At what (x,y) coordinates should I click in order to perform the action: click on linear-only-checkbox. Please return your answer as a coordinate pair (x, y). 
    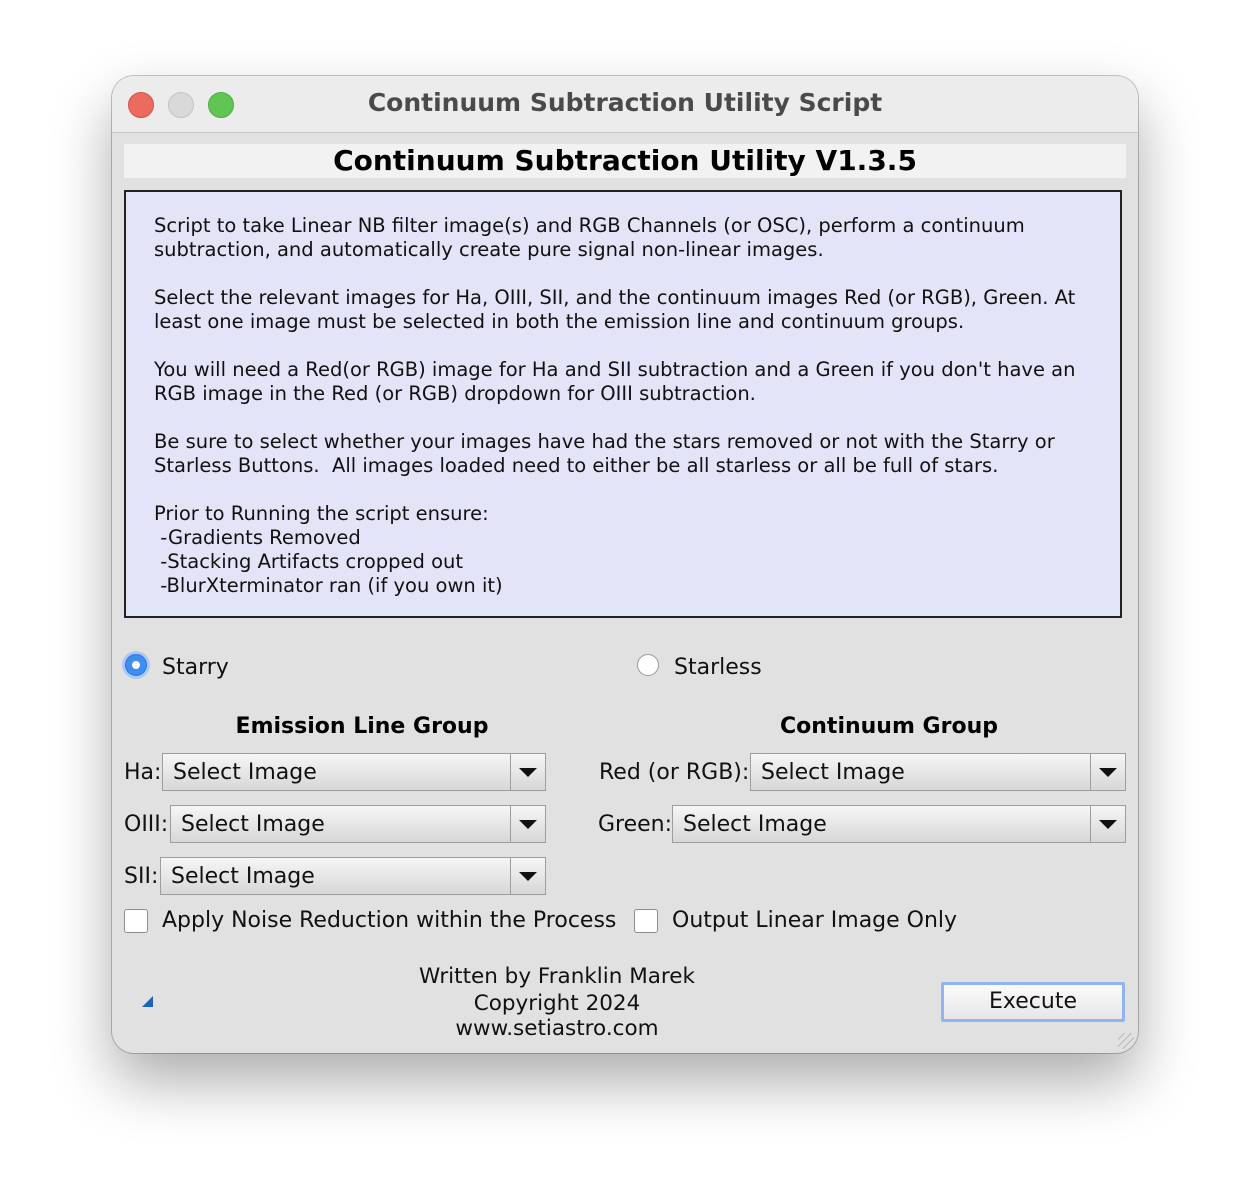
    Looking at the image, I should click on (646, 921).